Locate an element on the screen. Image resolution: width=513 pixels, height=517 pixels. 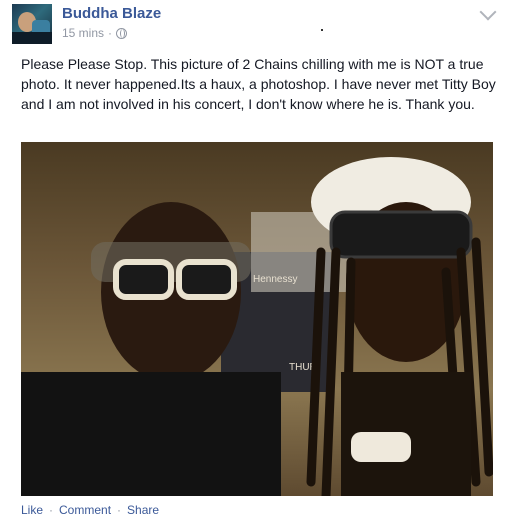
globe-icon is located at coordinates (122, 33).